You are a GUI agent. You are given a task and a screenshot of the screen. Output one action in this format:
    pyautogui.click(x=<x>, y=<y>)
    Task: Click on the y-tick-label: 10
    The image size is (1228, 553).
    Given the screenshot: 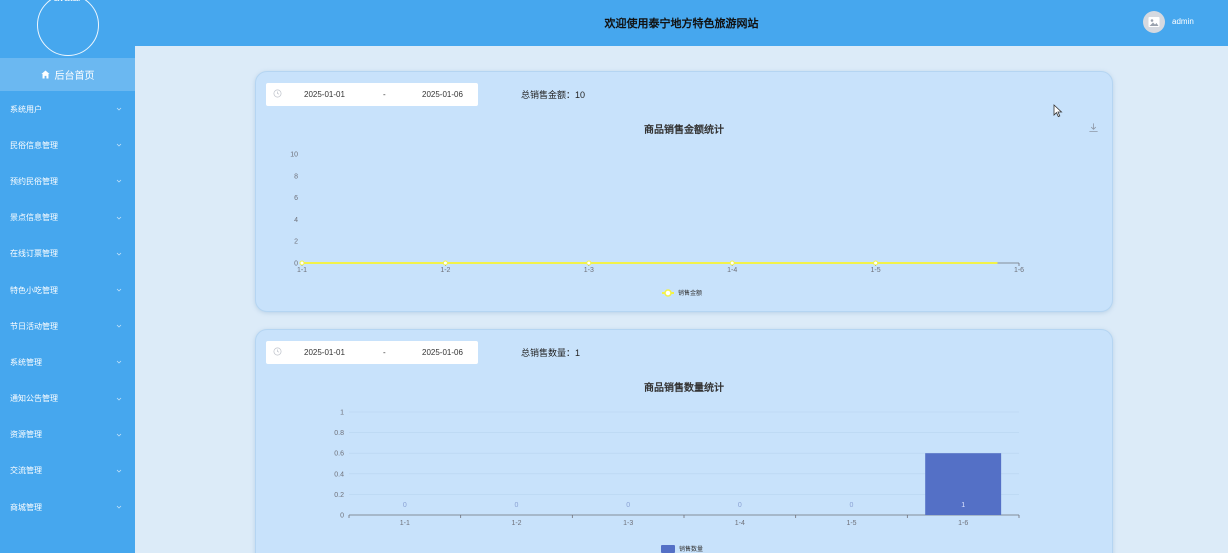 What is the action you would take?
    pyautogui.click(x=294, y=155)
    